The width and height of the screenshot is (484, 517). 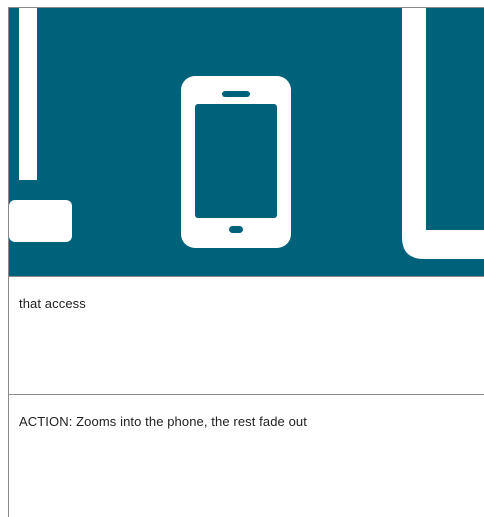 What do you see at coordinates (246, 276) in the screenshot?
I see `panel-divider` at bounding box center [246, 276].